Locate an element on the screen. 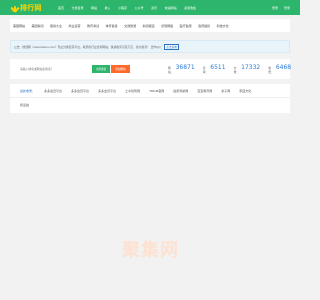  nav-item-fast: 快速网站 is located at coordinates (171, 8).